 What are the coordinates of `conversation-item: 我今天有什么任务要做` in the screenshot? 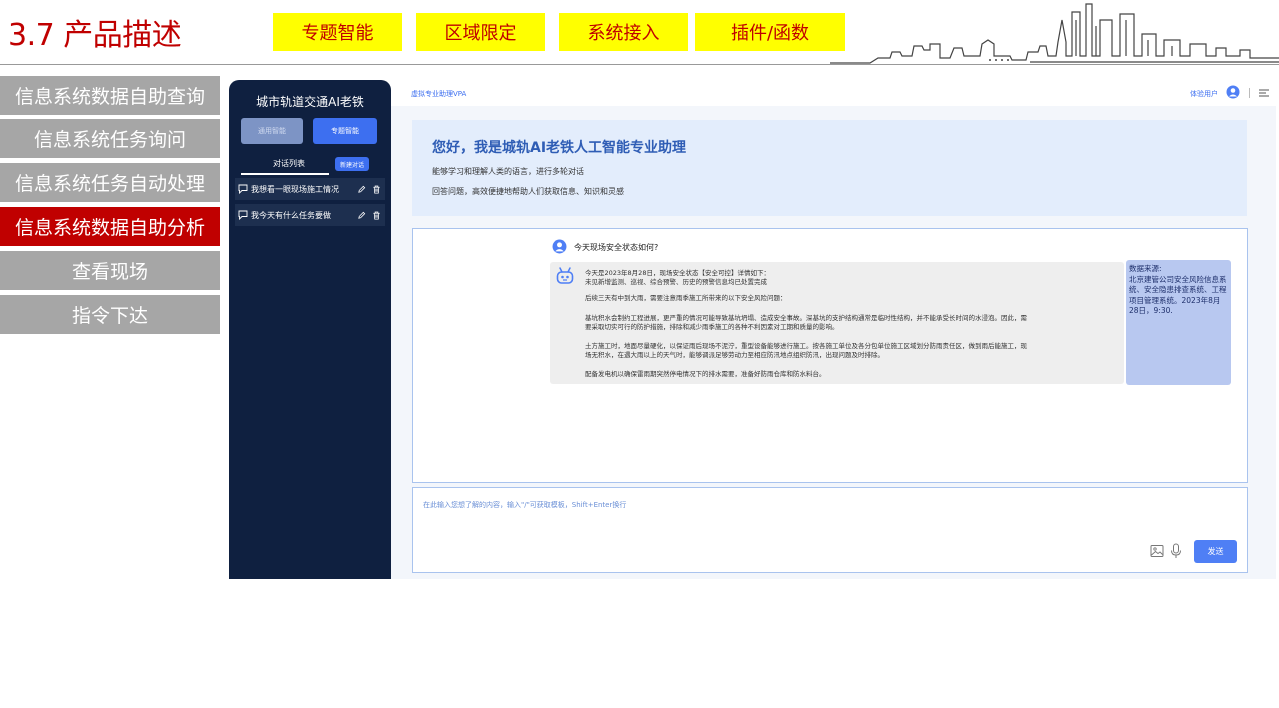 It's located at (310, 215).